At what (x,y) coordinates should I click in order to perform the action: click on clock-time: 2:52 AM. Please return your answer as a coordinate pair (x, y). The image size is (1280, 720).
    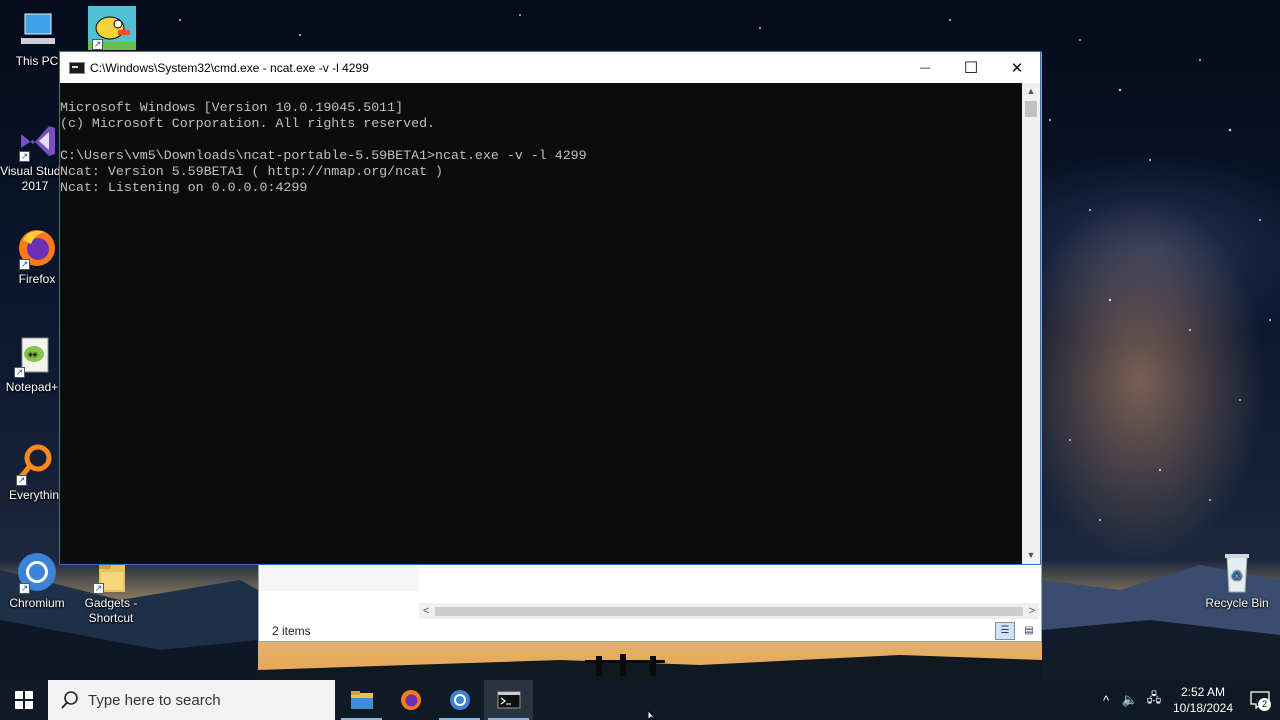
    Looking at the image, I should click on (1203, 692).